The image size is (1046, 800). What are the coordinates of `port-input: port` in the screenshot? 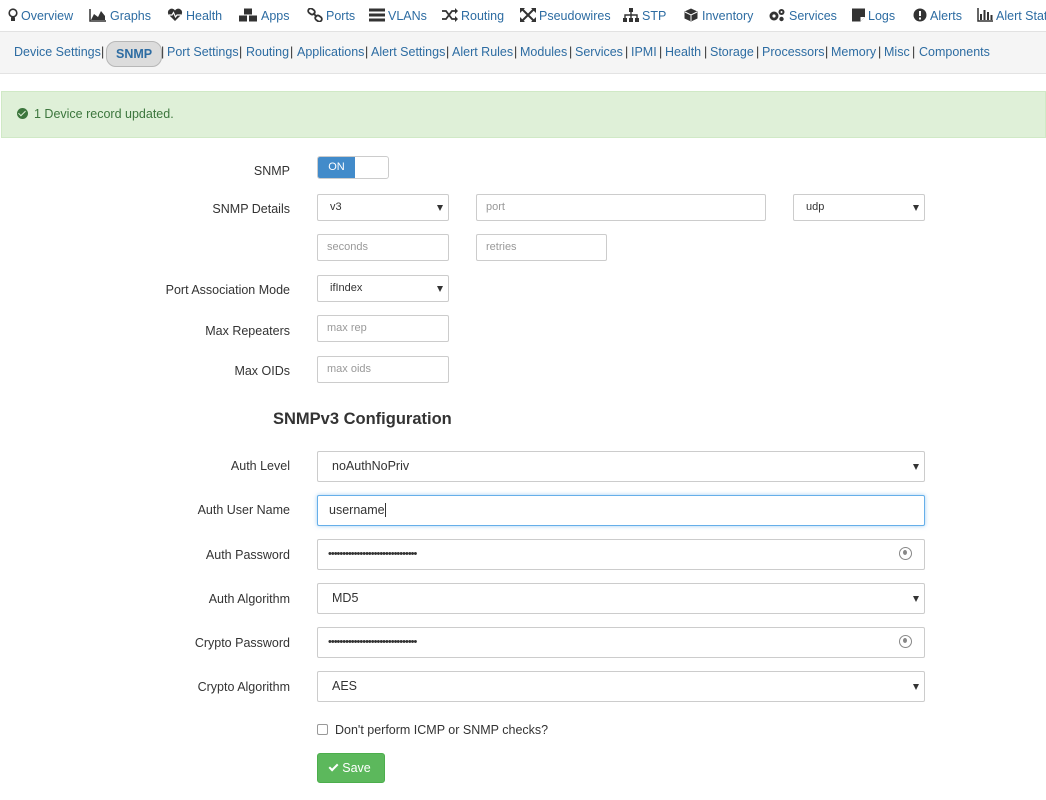 It's located at (621, 207).